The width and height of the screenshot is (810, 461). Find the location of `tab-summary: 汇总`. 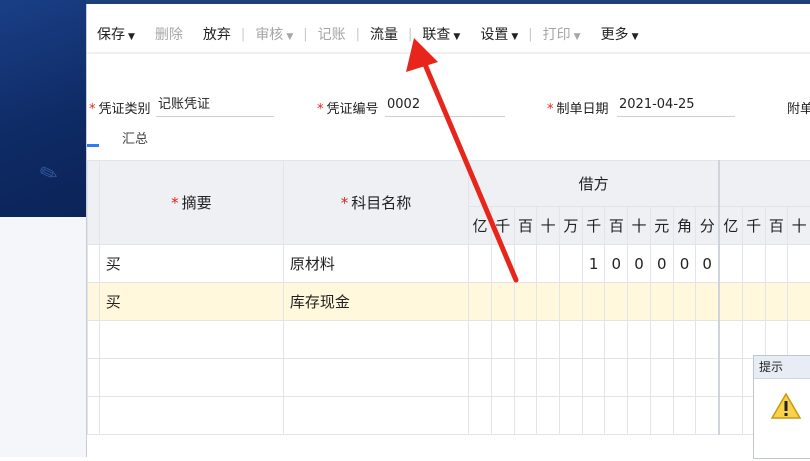

tab-summary: 汇总 is located at coordinates (135, 137).